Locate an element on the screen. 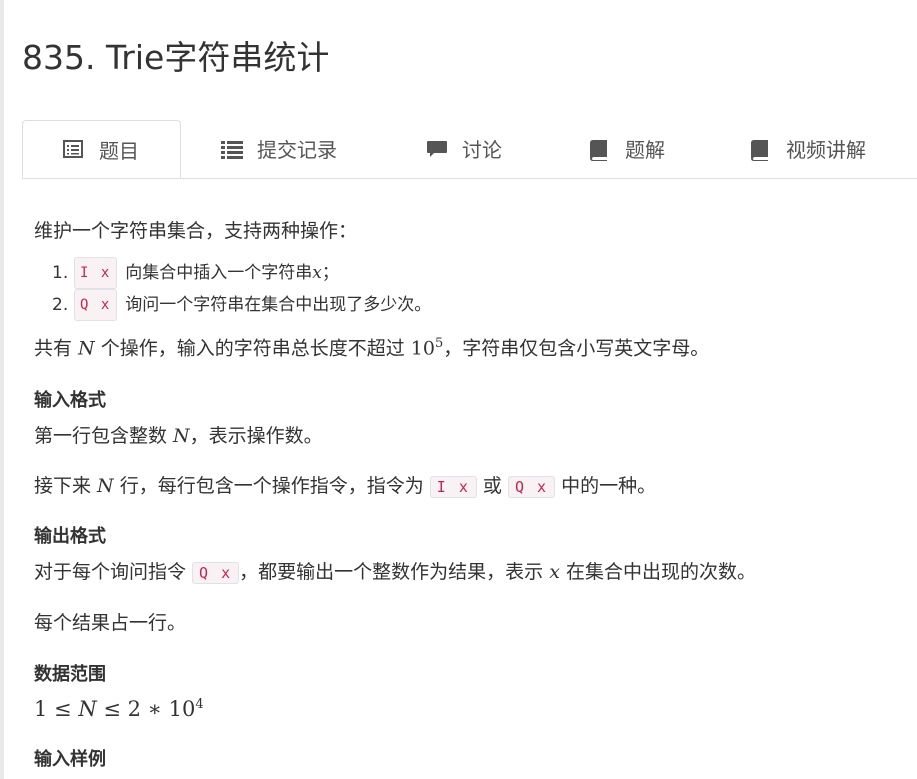 The height and width of the screenshot is (779, 917). tab-solutions: 题解 is located at coordinates (627, 148).